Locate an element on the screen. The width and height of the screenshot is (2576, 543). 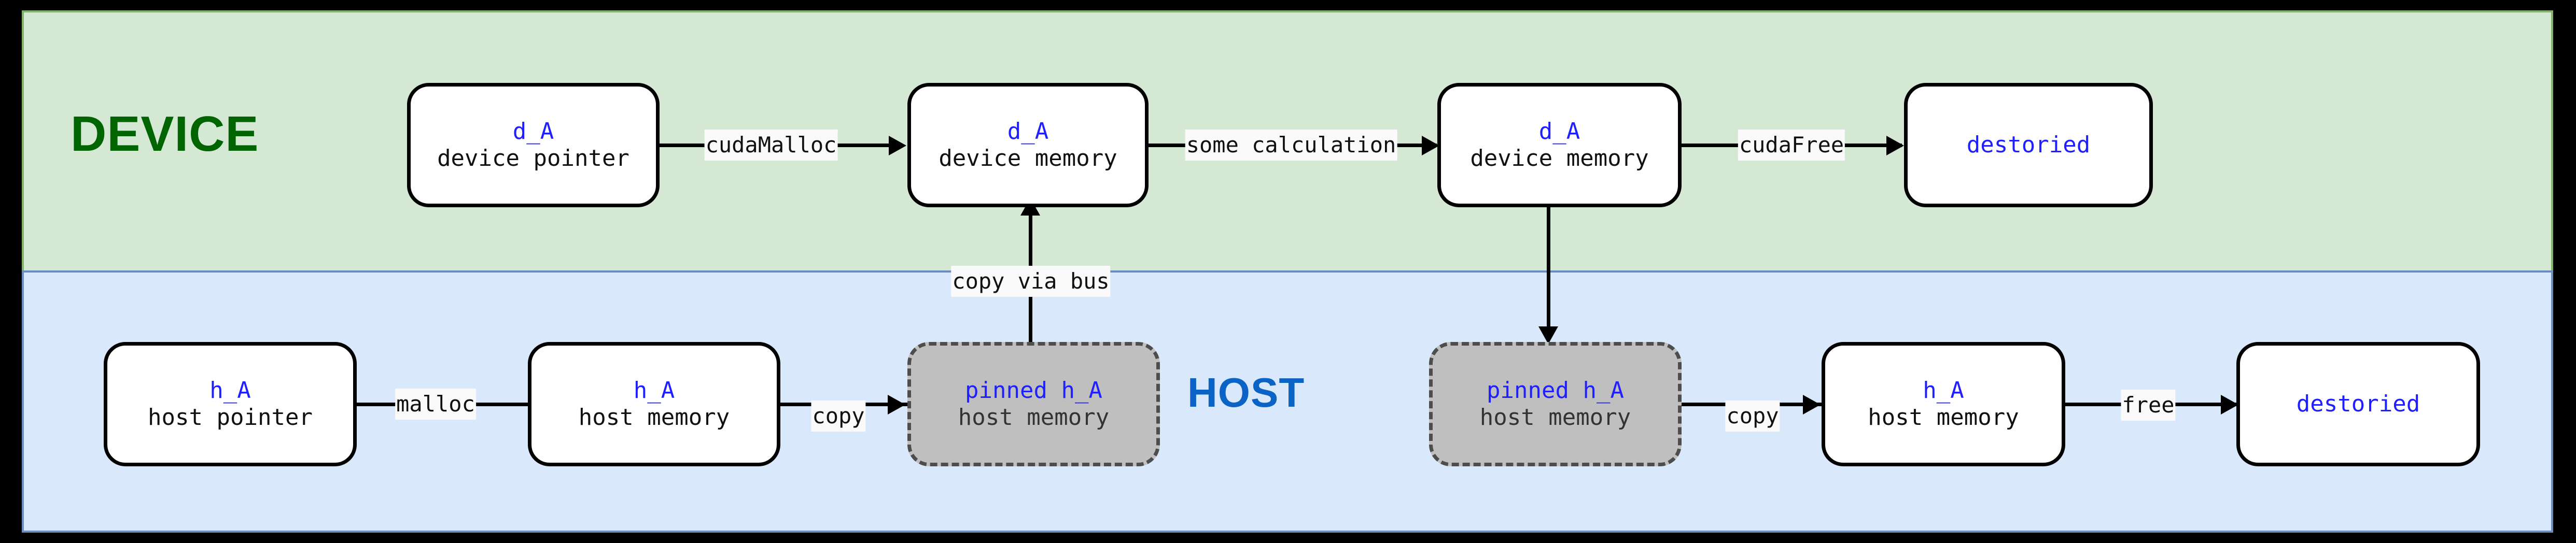
node-host-destroyed: destoried is located at coordinates (2358, 404).